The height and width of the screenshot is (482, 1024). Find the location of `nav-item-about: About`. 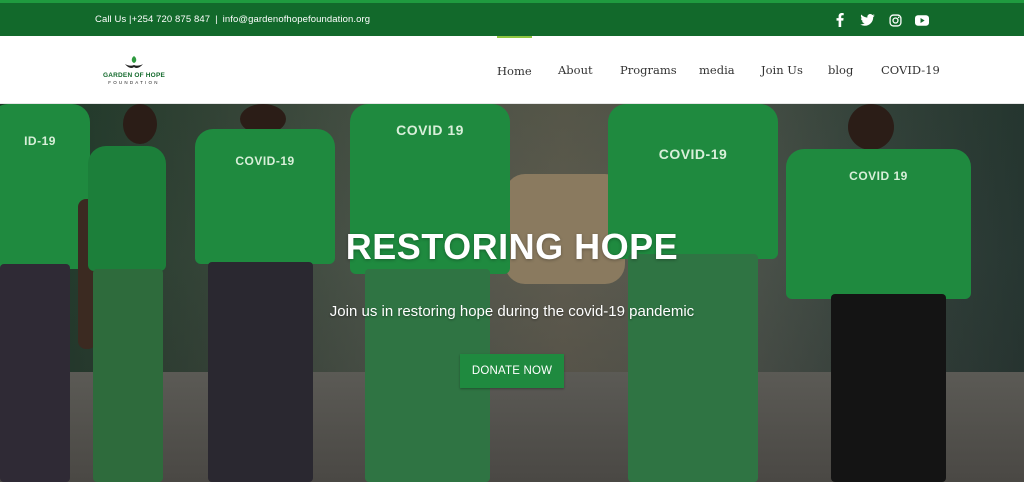

nav-item-about: About is located at coordinates (575, 70).